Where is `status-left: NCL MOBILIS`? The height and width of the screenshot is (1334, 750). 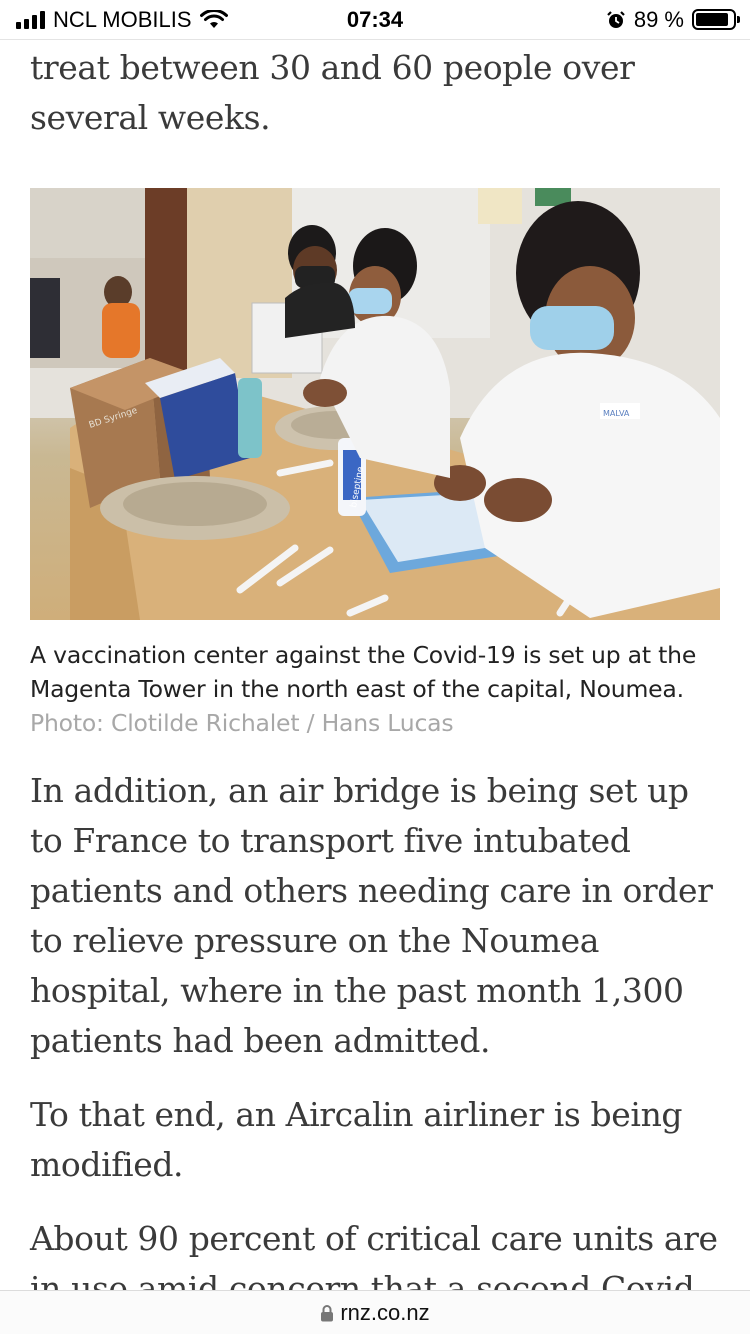 status-left: NCL MOBILIS is located at coordinates (122, 20).